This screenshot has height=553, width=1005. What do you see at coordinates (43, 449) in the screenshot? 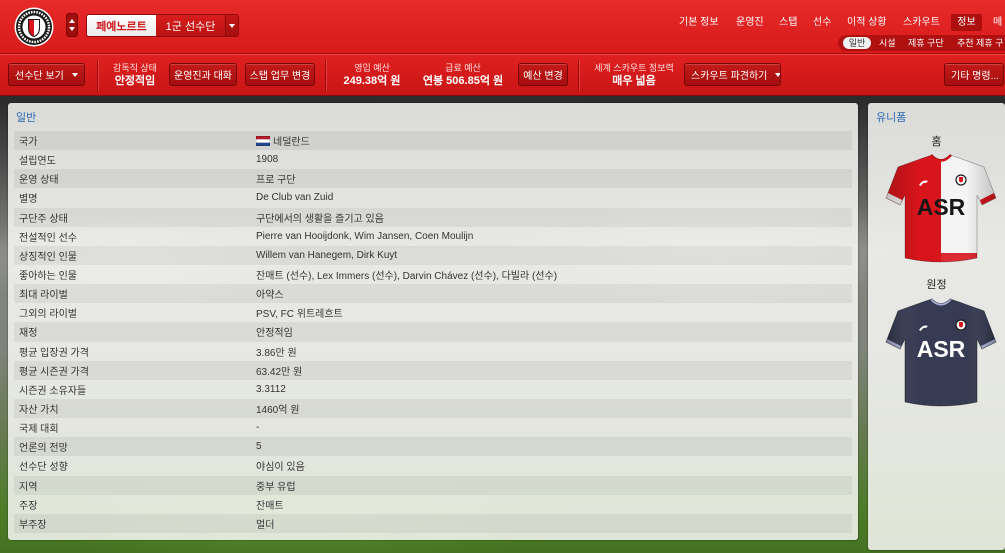
I see `row-label: 언론의 전망` at bounding box center [43, 449].